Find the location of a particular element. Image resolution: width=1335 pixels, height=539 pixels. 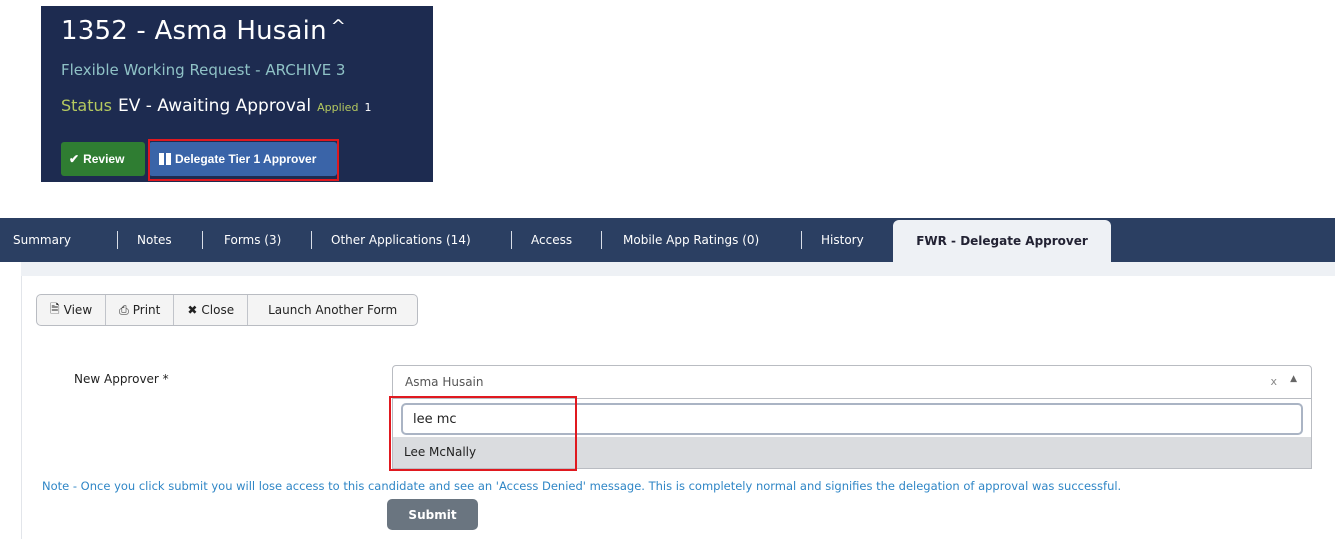

candidate-title: 1352 - Asma Husain ^ is located at coordinates (203, 31).